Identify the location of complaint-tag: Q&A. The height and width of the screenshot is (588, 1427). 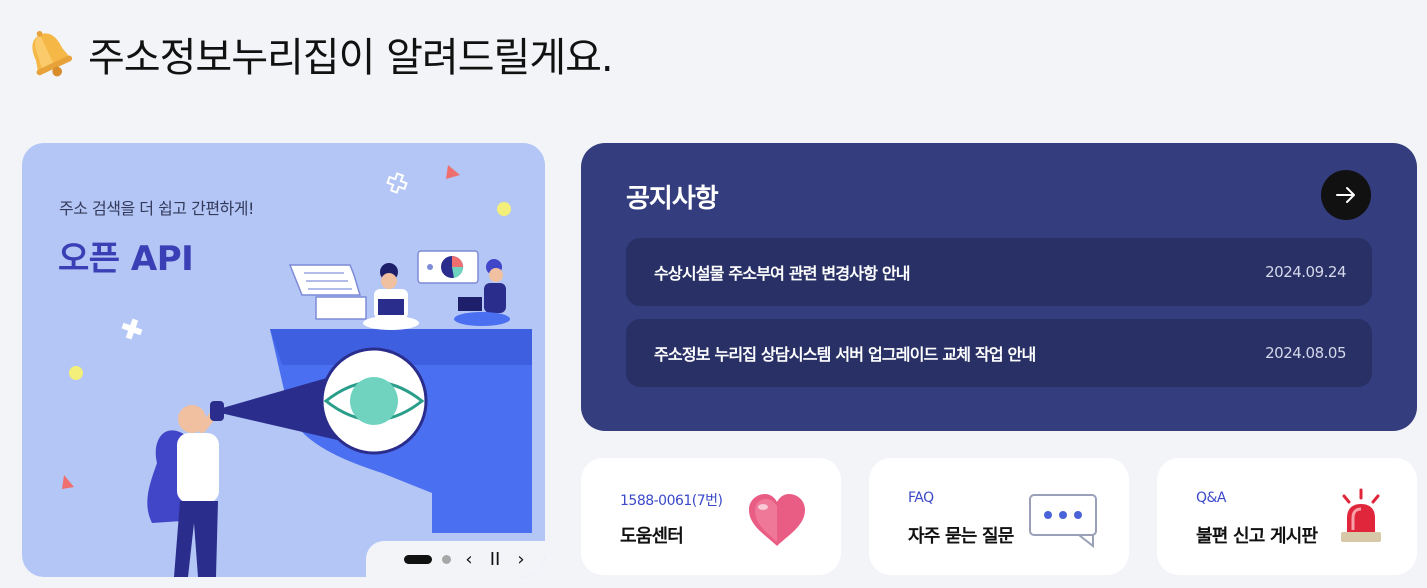
(1211, 498).